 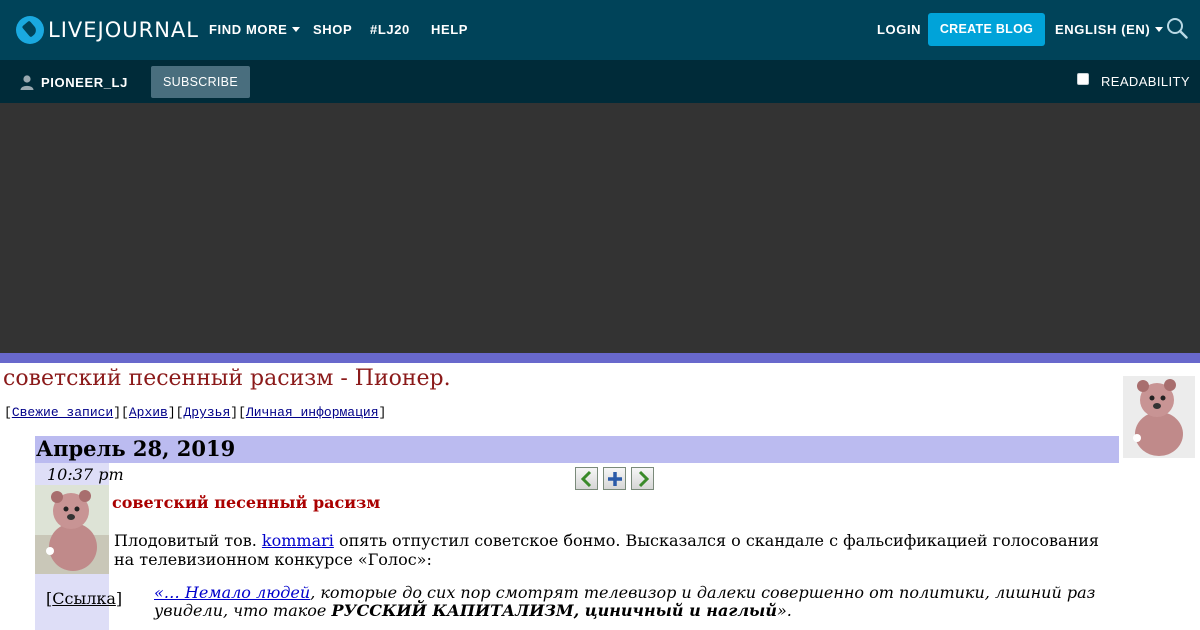 I want to click on entry-time: 10:37 pm, so click(x=85, y=474).